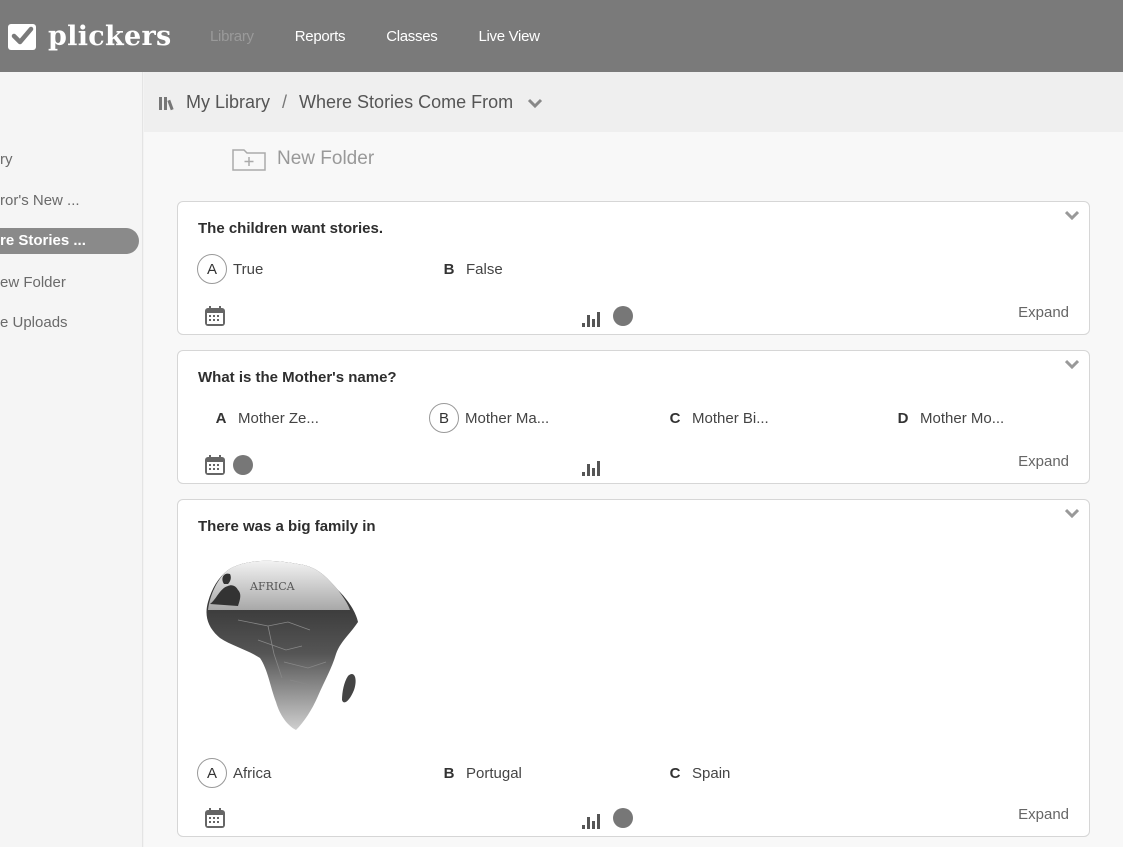  What do you see at coordinates (252, 773) in the screenshot?
I see `choice-text: Africa` at bounding box center [252, 773].